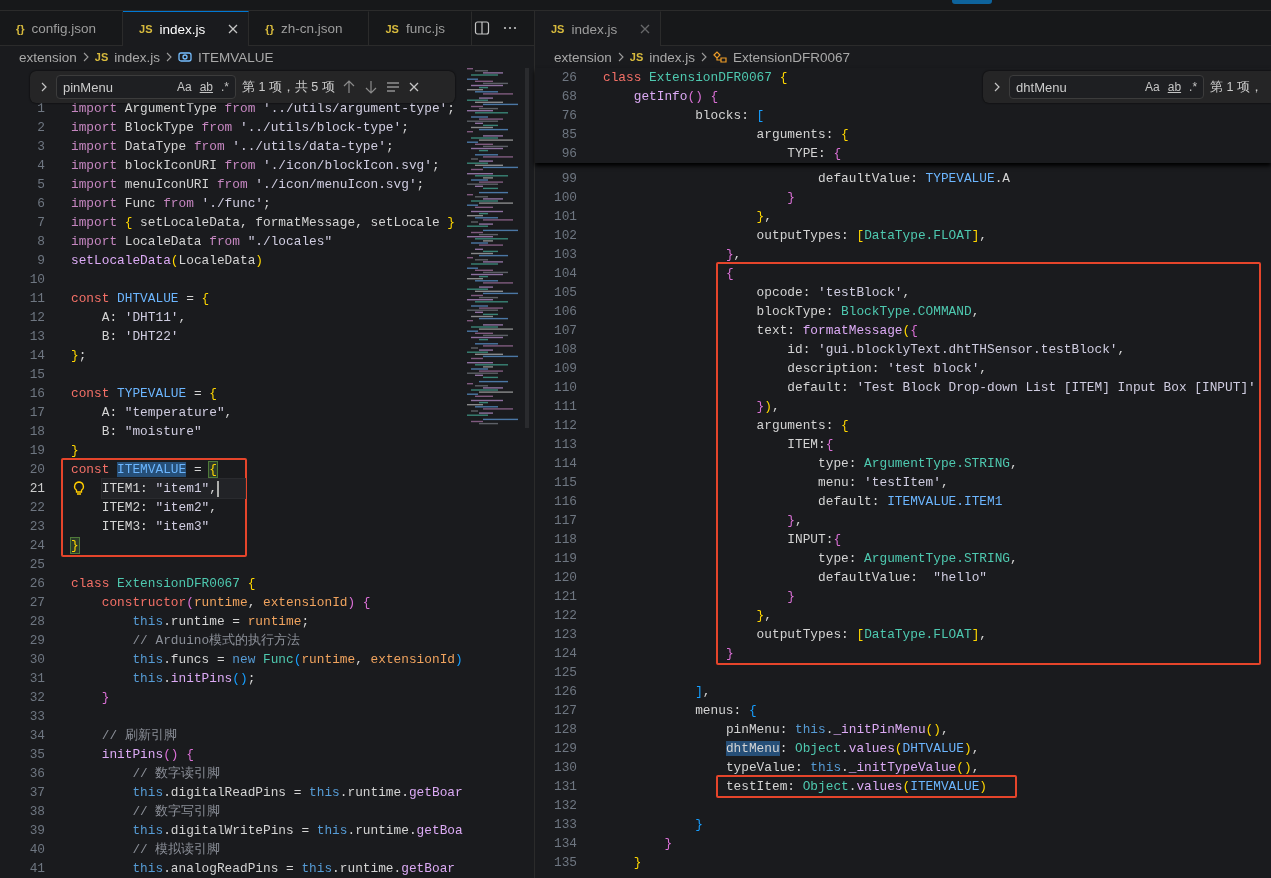  I want to click on code-line: defaultValue: TYPEVALUE.A, so click(914, 179).